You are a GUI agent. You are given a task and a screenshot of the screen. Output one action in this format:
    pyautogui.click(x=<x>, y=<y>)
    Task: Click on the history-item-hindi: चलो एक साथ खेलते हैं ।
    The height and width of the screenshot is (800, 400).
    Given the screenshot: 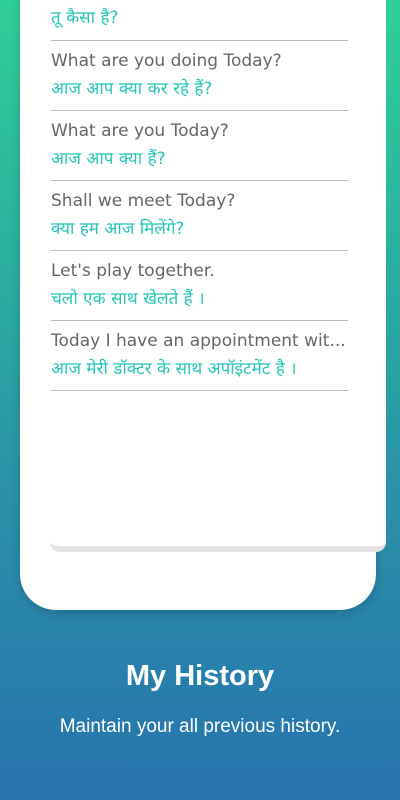 What is the action you would take?
    pyautogui.click(x=128, y=299)
    